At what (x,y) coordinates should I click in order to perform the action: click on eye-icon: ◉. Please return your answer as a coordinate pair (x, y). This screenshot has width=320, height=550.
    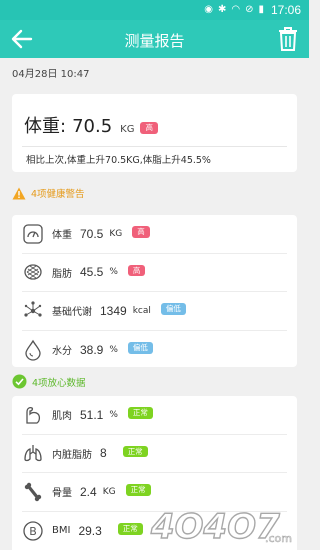
    Looking at the image, I should click on (208, 9).